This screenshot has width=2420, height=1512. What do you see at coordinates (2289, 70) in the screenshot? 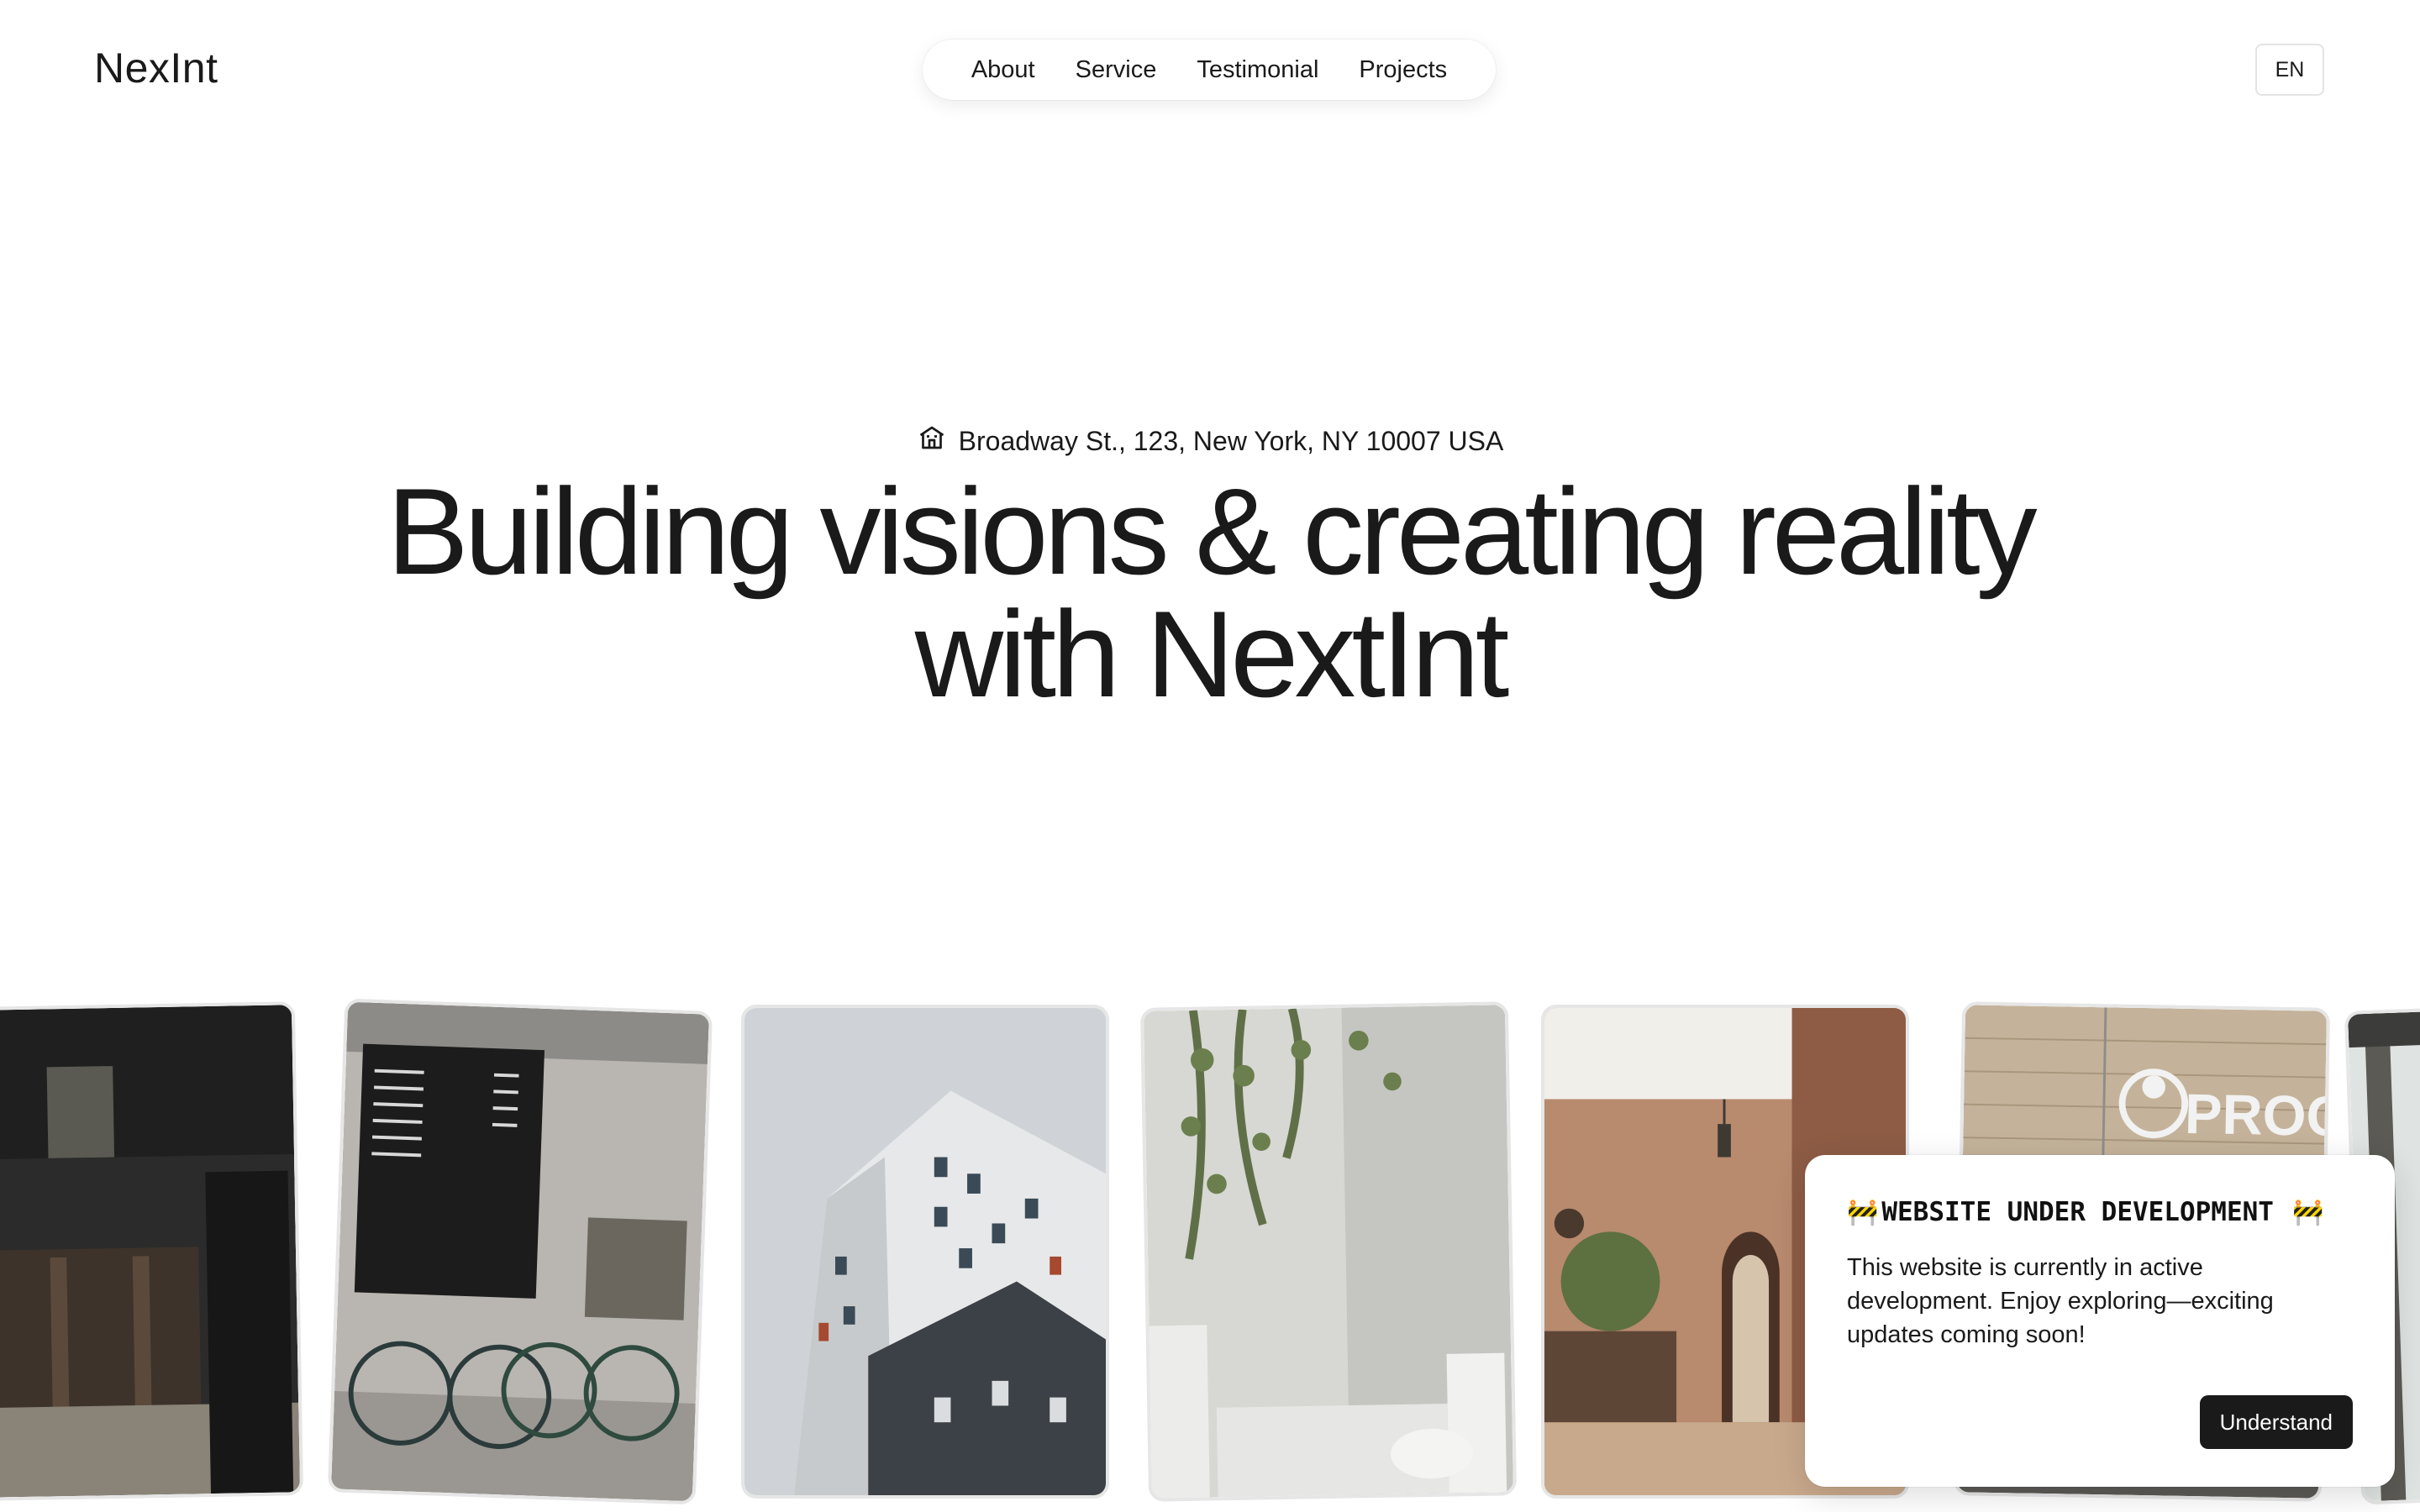
I see `language-button: EN` at bounding box center [2289, 70].